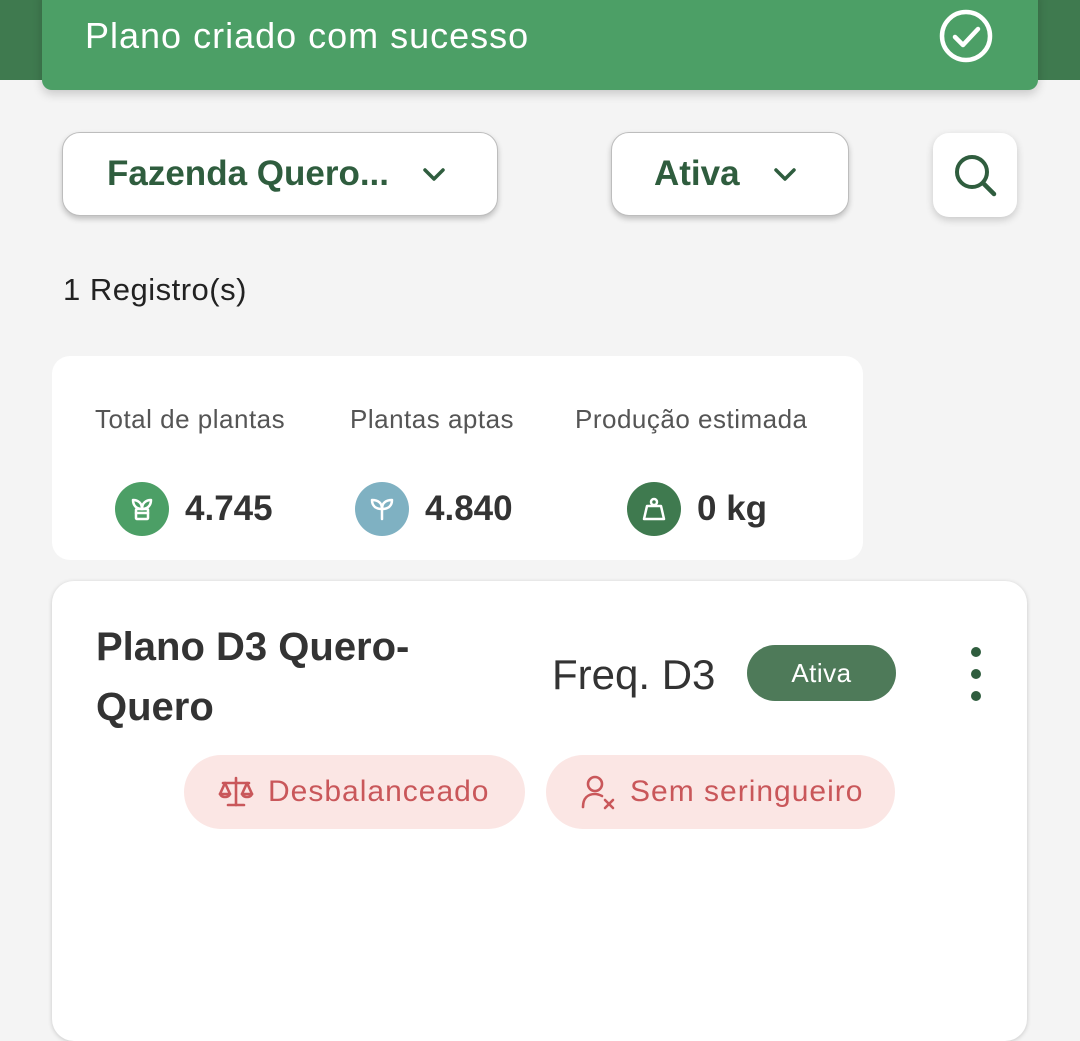 Image resolution: width=1080 pixels, height=1041 pixels. I want to click on tag-no-rubber-tapper: Sem seringueiro, so click(720, 792).